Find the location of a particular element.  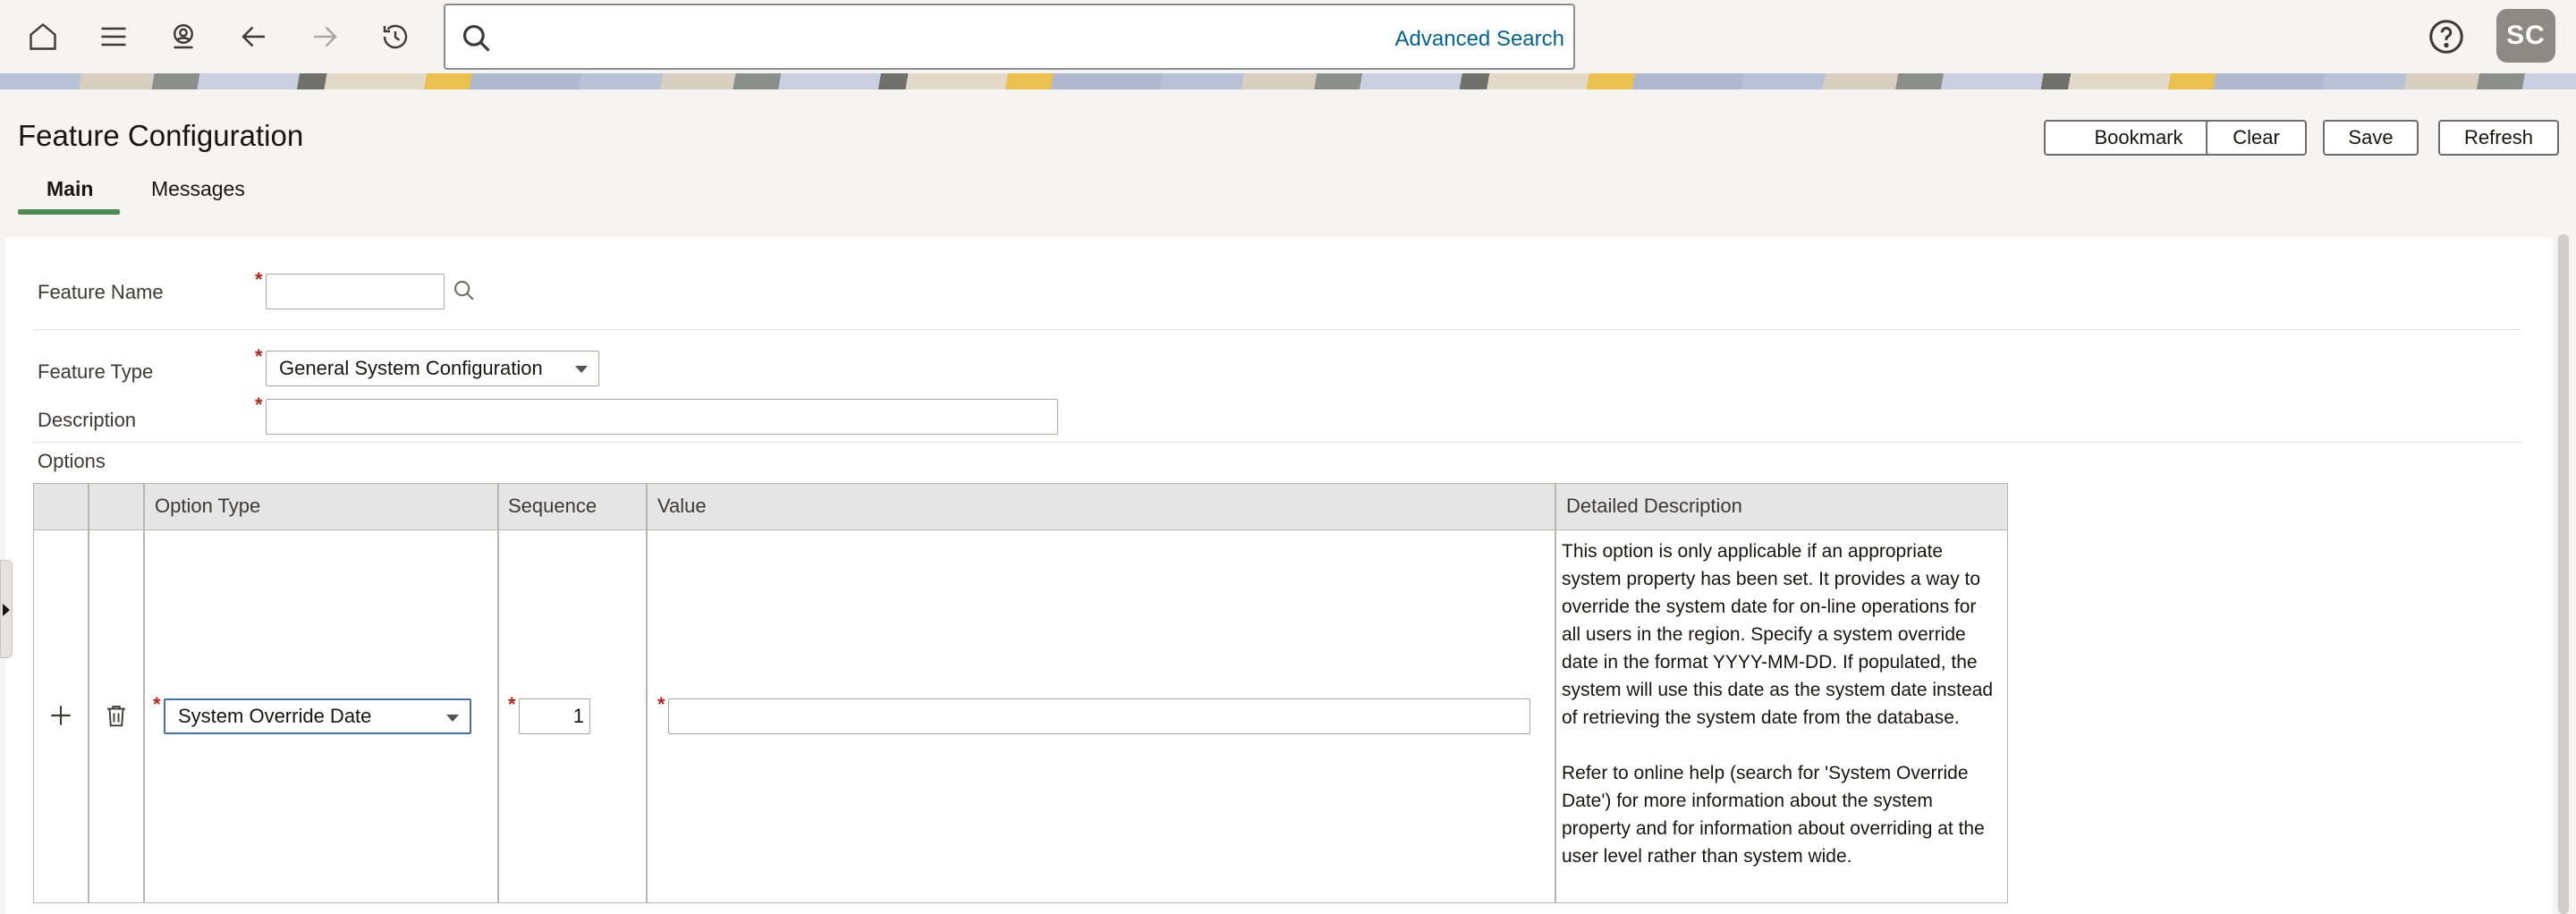

save-button: Save is located at coordinates (2371, 138).